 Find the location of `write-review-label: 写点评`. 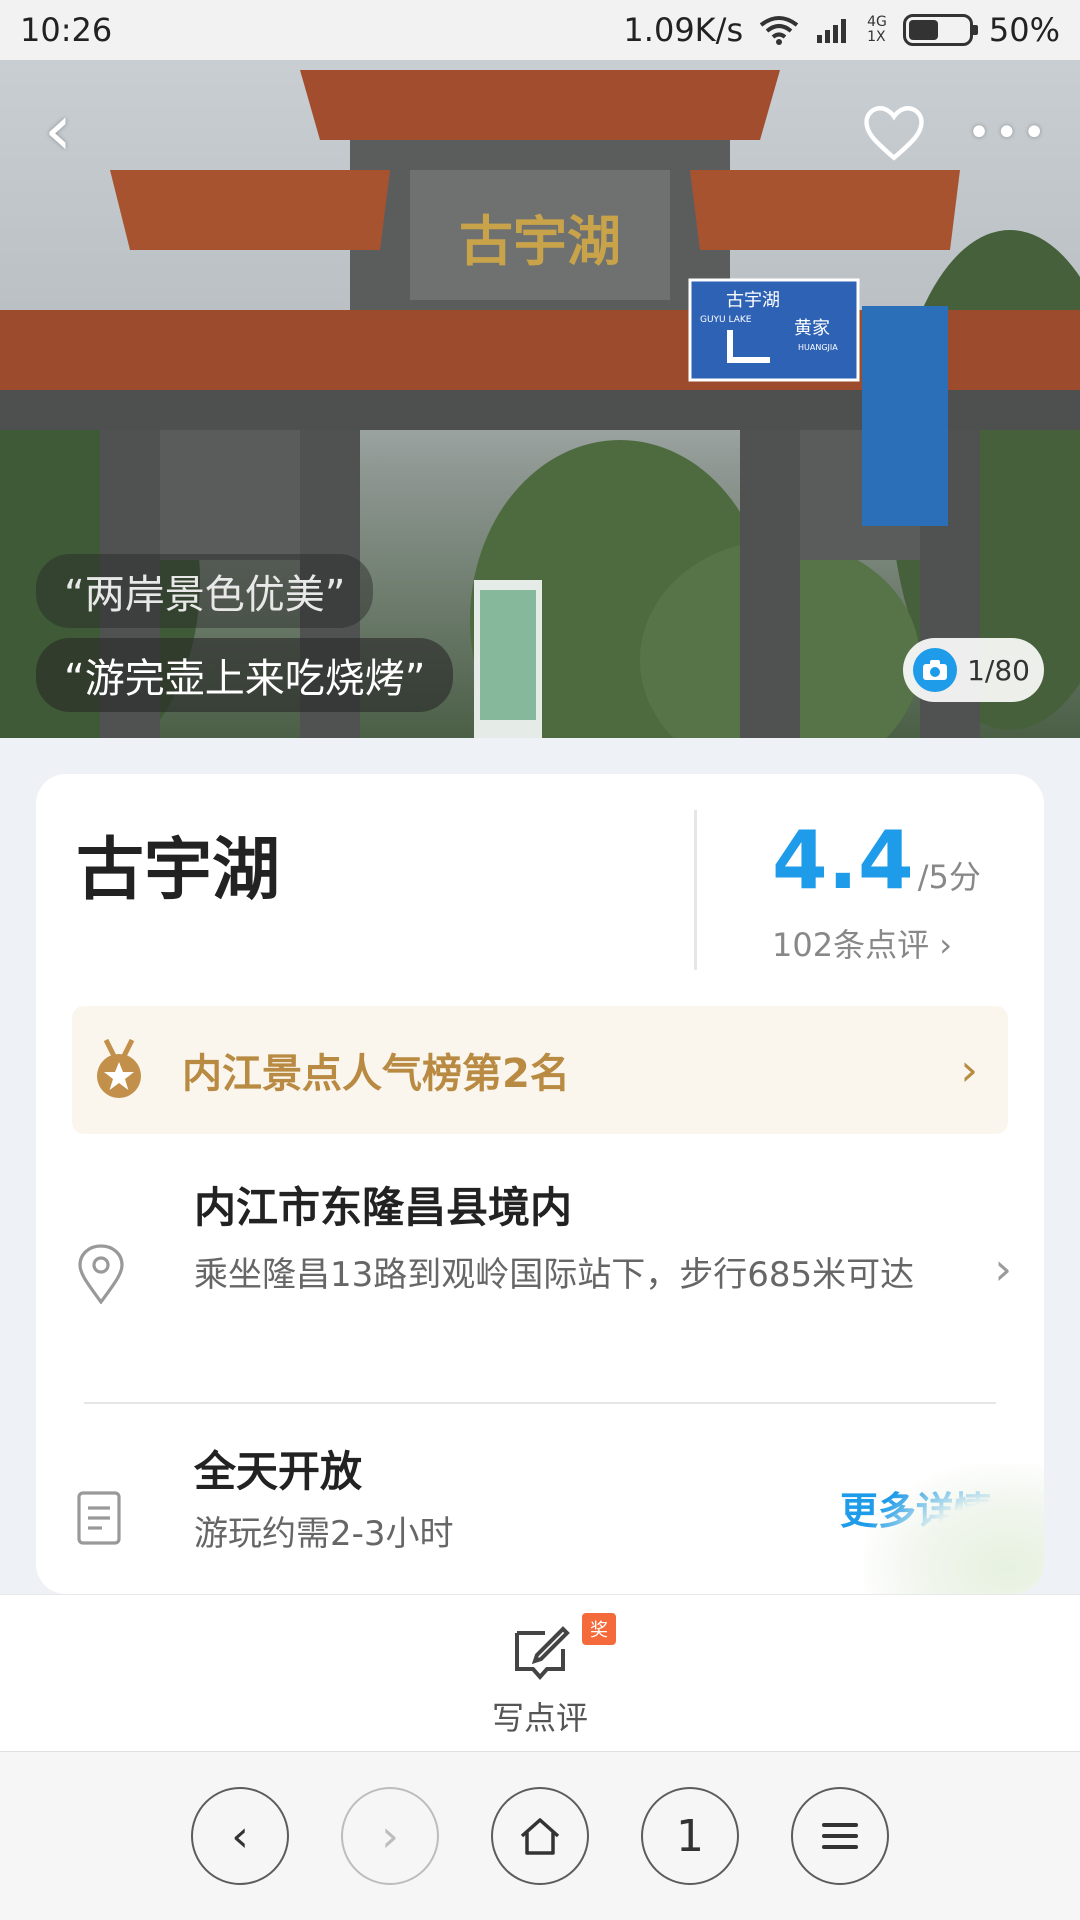

write-review-label: 写点评 is located at coordinates (539, 1718).